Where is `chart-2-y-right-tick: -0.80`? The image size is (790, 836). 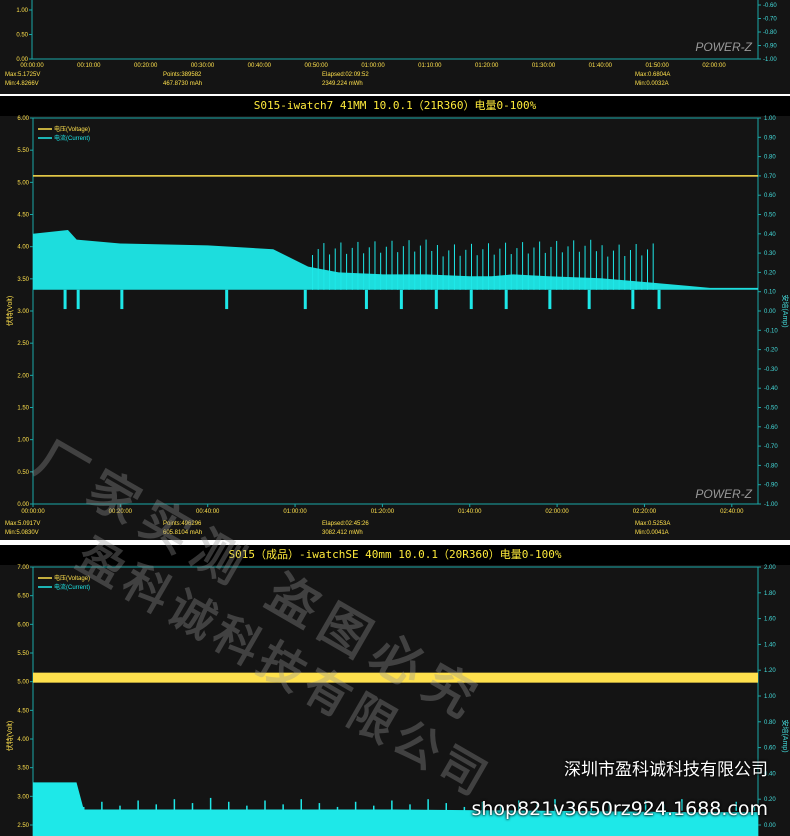 chart-2-y-right-tick: -0.80 is located at coordinates (771, 466).